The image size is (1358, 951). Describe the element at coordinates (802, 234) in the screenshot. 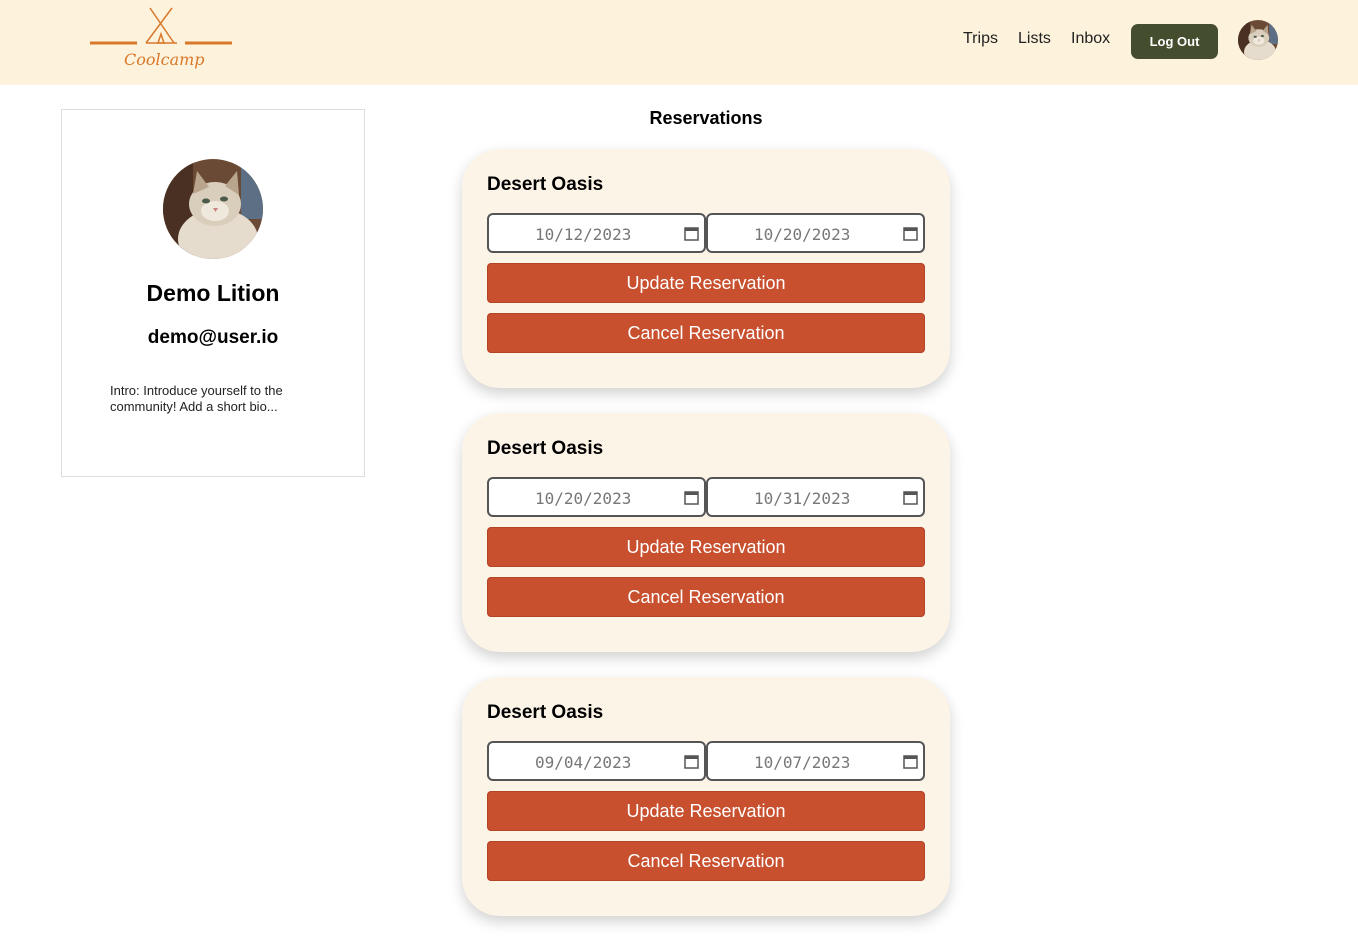

I see `end-date-value: 10/20/2023` at that location.